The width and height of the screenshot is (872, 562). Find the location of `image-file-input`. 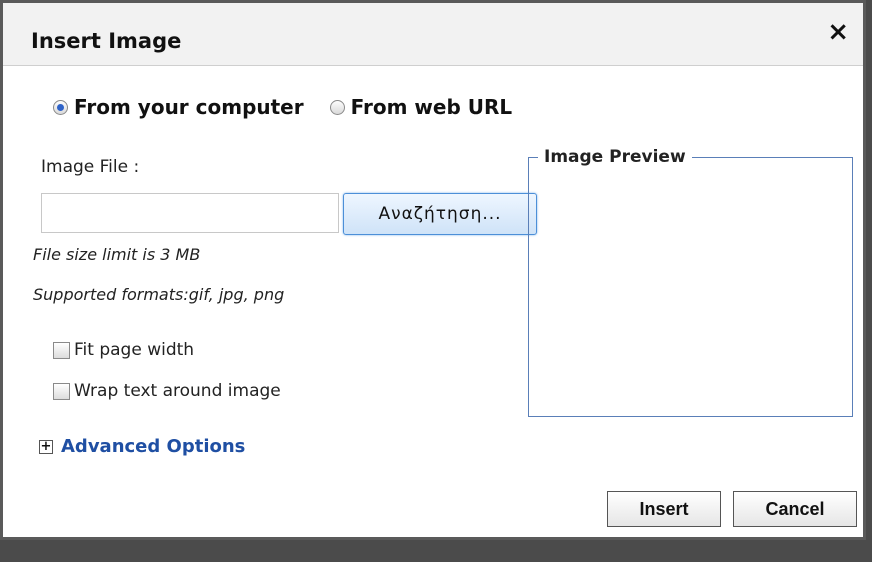

image-file-input is located at coordinates (190, 213).